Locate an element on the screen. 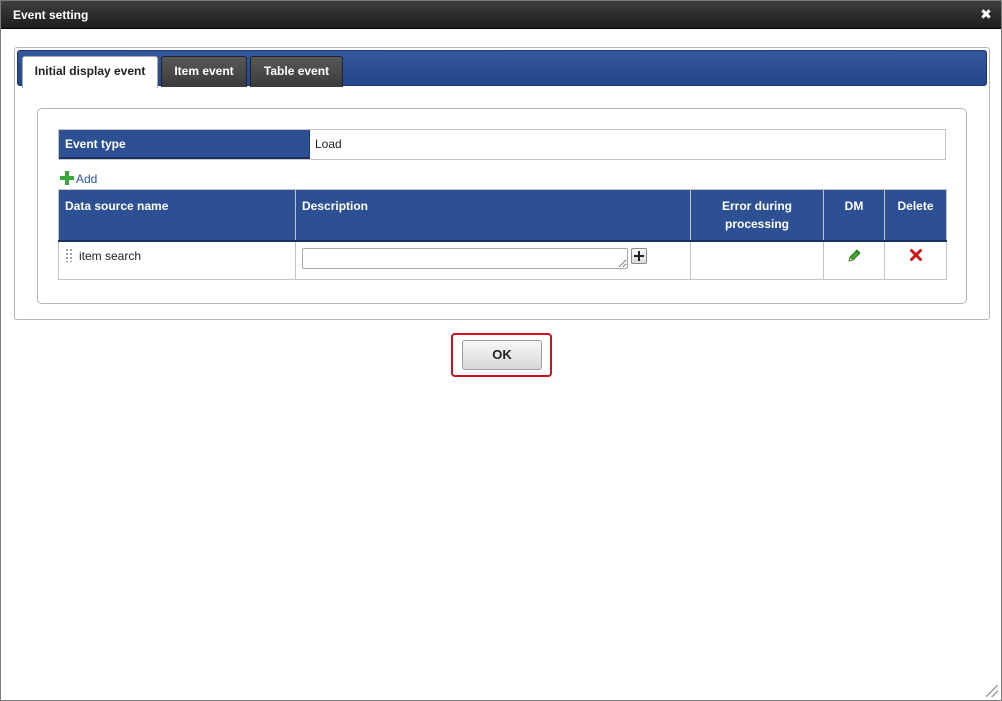 The width and height of the screenshot is (1002, 701). event-type-row: Event type Load is located at coordinates (502, 144).